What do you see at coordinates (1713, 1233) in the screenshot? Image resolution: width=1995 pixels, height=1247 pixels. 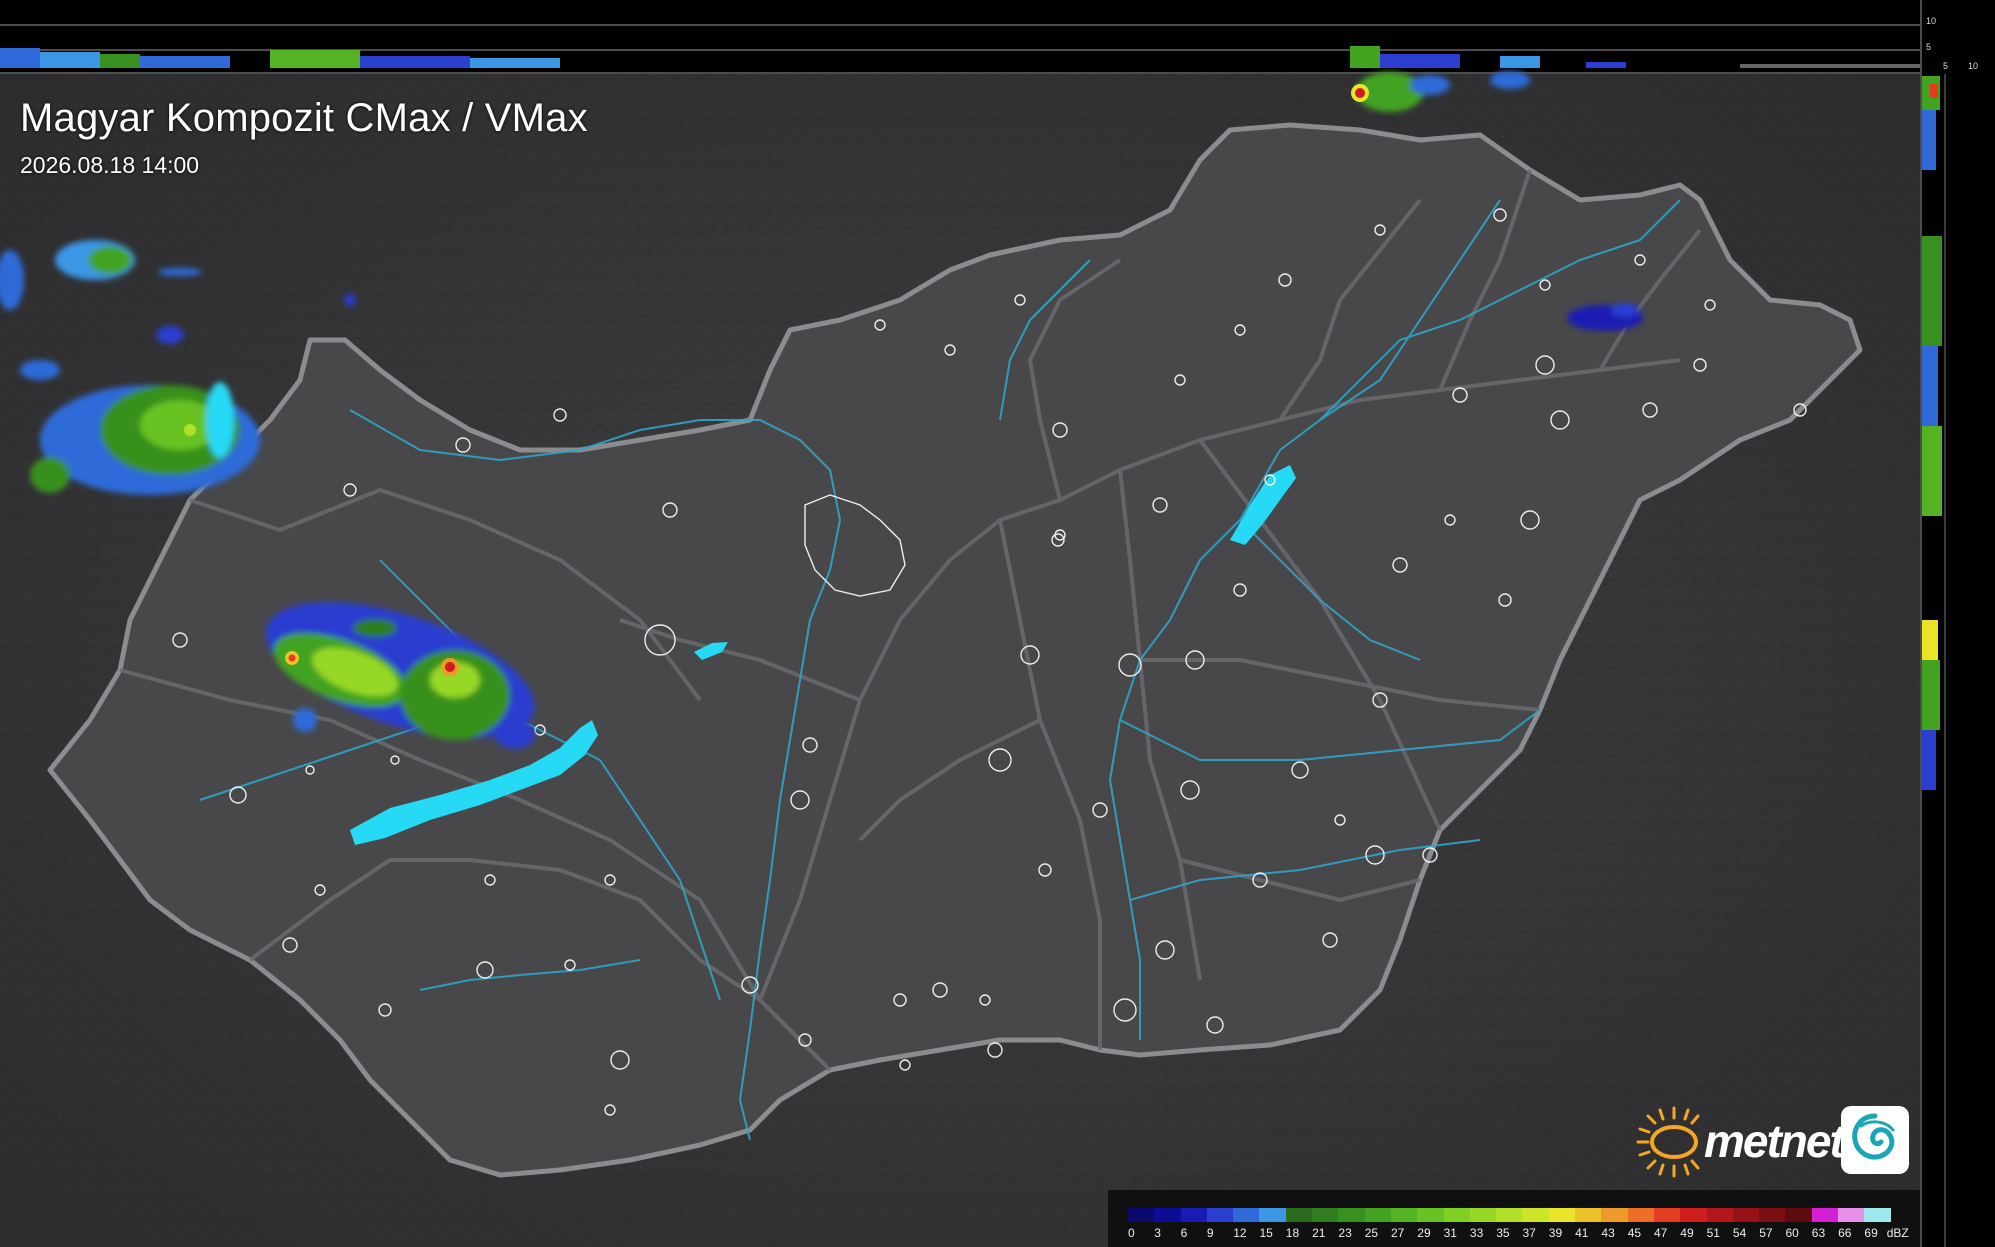 I see `legend-value: 51` at bounding box center [1713, 1233].